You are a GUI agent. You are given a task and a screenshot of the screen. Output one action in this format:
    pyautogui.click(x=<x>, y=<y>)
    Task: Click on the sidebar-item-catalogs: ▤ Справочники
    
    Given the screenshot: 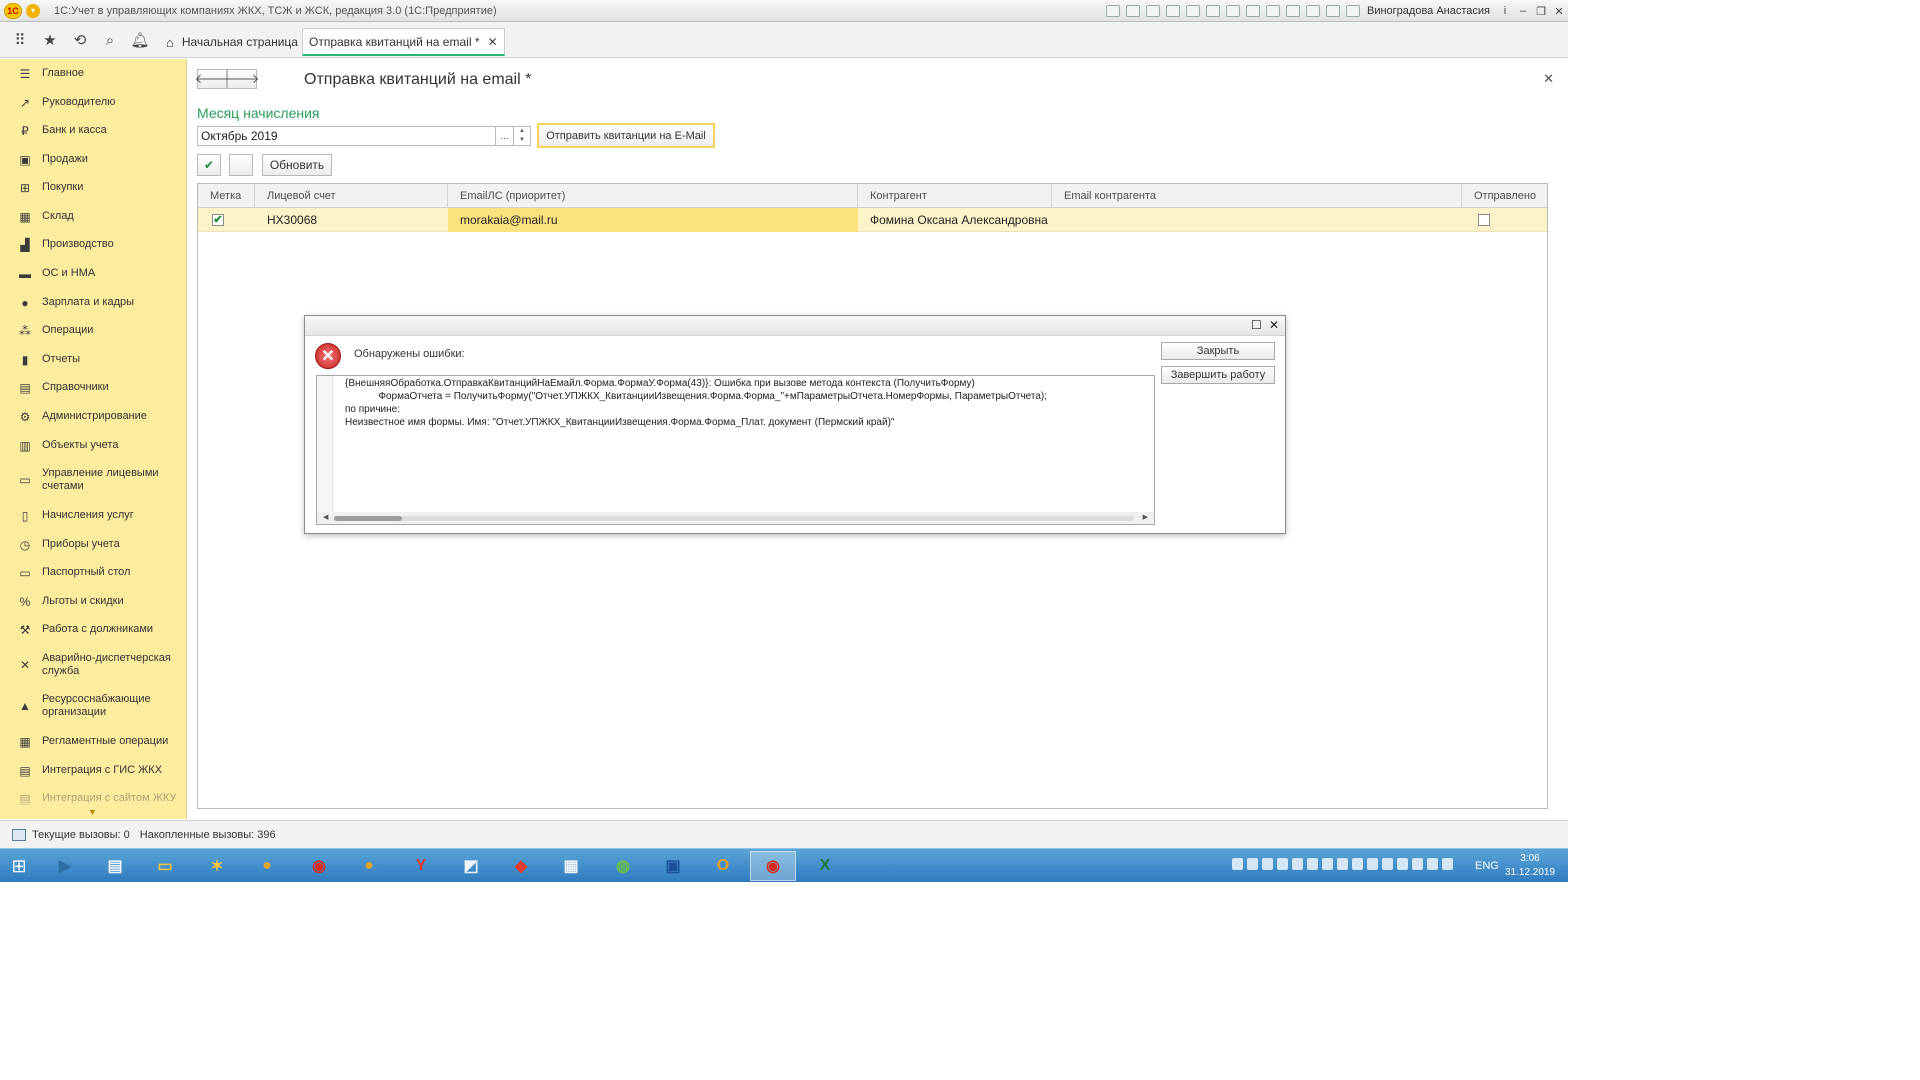 What is the action you would take?
    pyautogui.click(x=93, y=388)
    